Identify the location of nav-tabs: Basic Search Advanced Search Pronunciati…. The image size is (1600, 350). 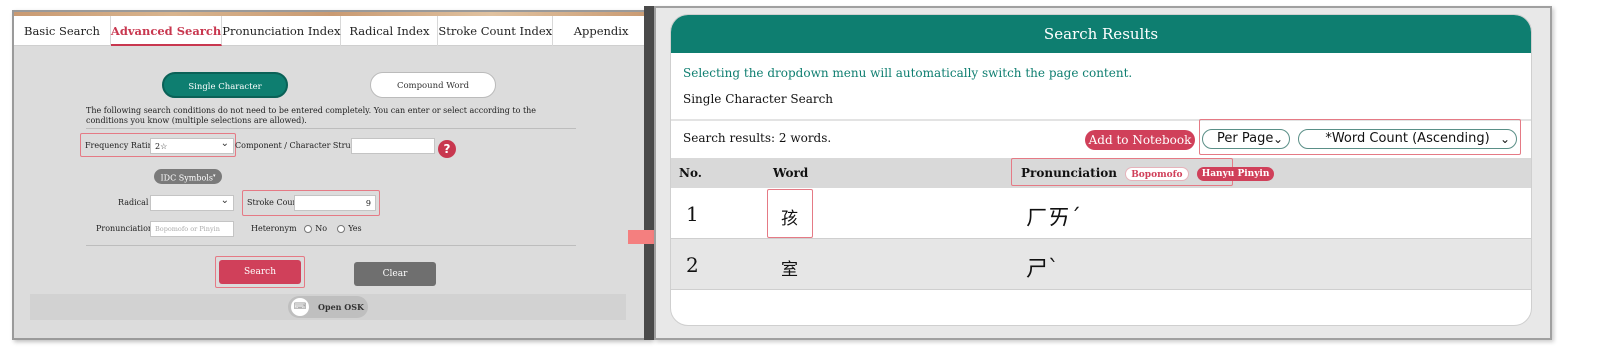
(332, 31).